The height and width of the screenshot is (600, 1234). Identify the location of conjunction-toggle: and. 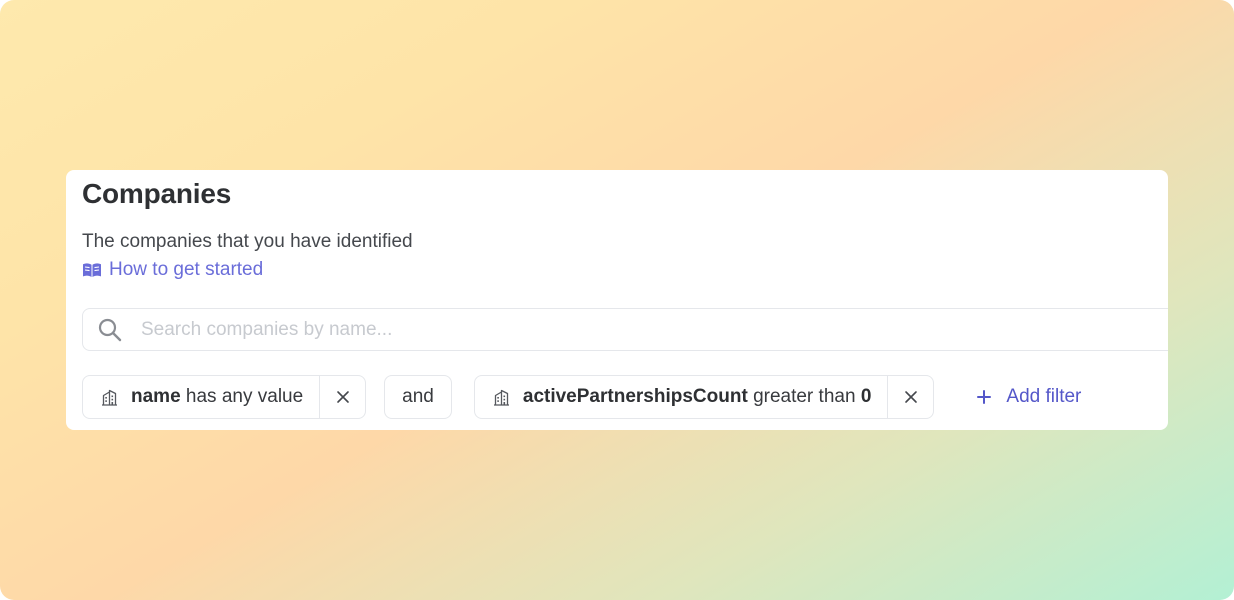
(418, 397).